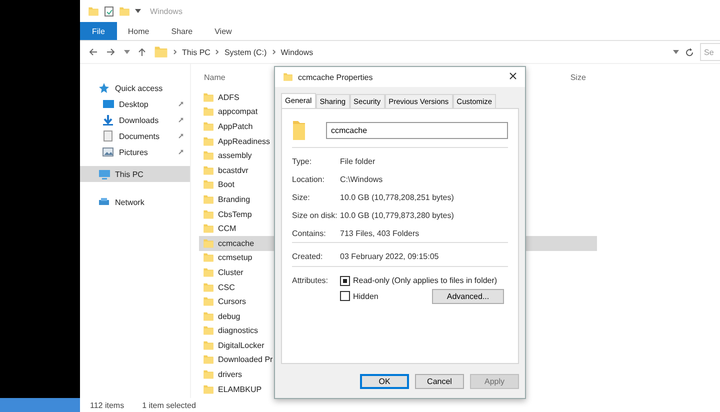  Describe the element at coordinates (315, 215) in the screenshot. I see `property-label: Size on disk:` at that location.